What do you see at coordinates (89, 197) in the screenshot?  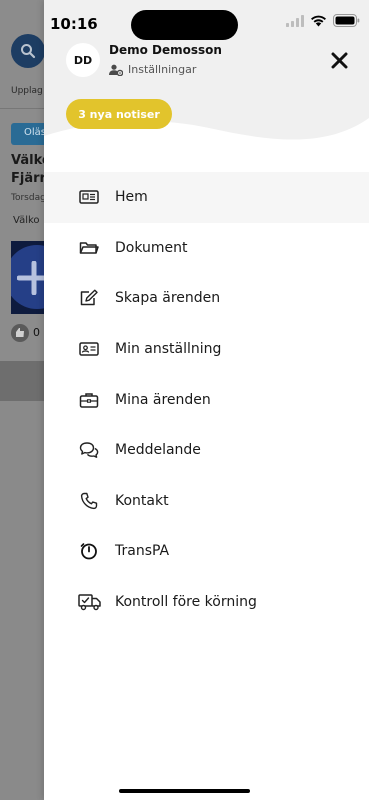 I see `newspaper-icon` at bounding box center [89, 197].